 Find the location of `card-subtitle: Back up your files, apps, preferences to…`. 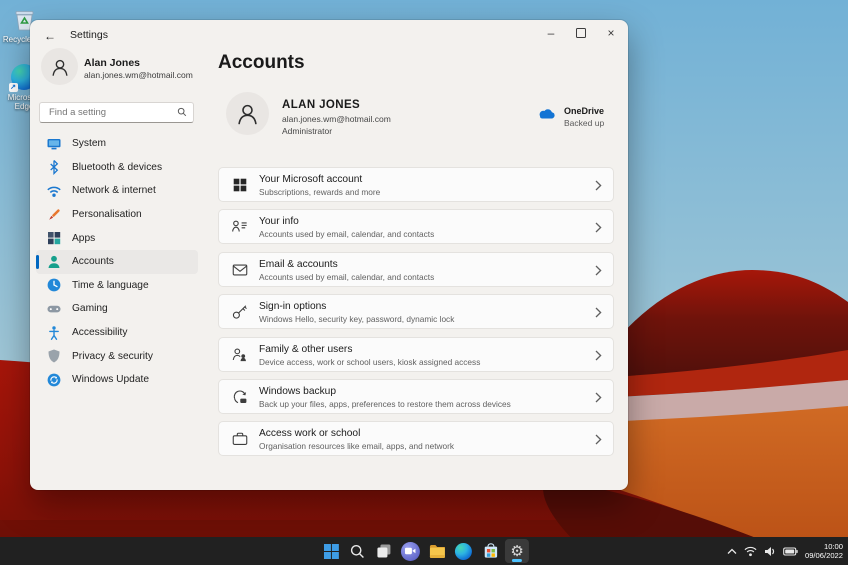

card-subtitle: Back up your files, apps, preferences to… is located at coordinates (385, 403).